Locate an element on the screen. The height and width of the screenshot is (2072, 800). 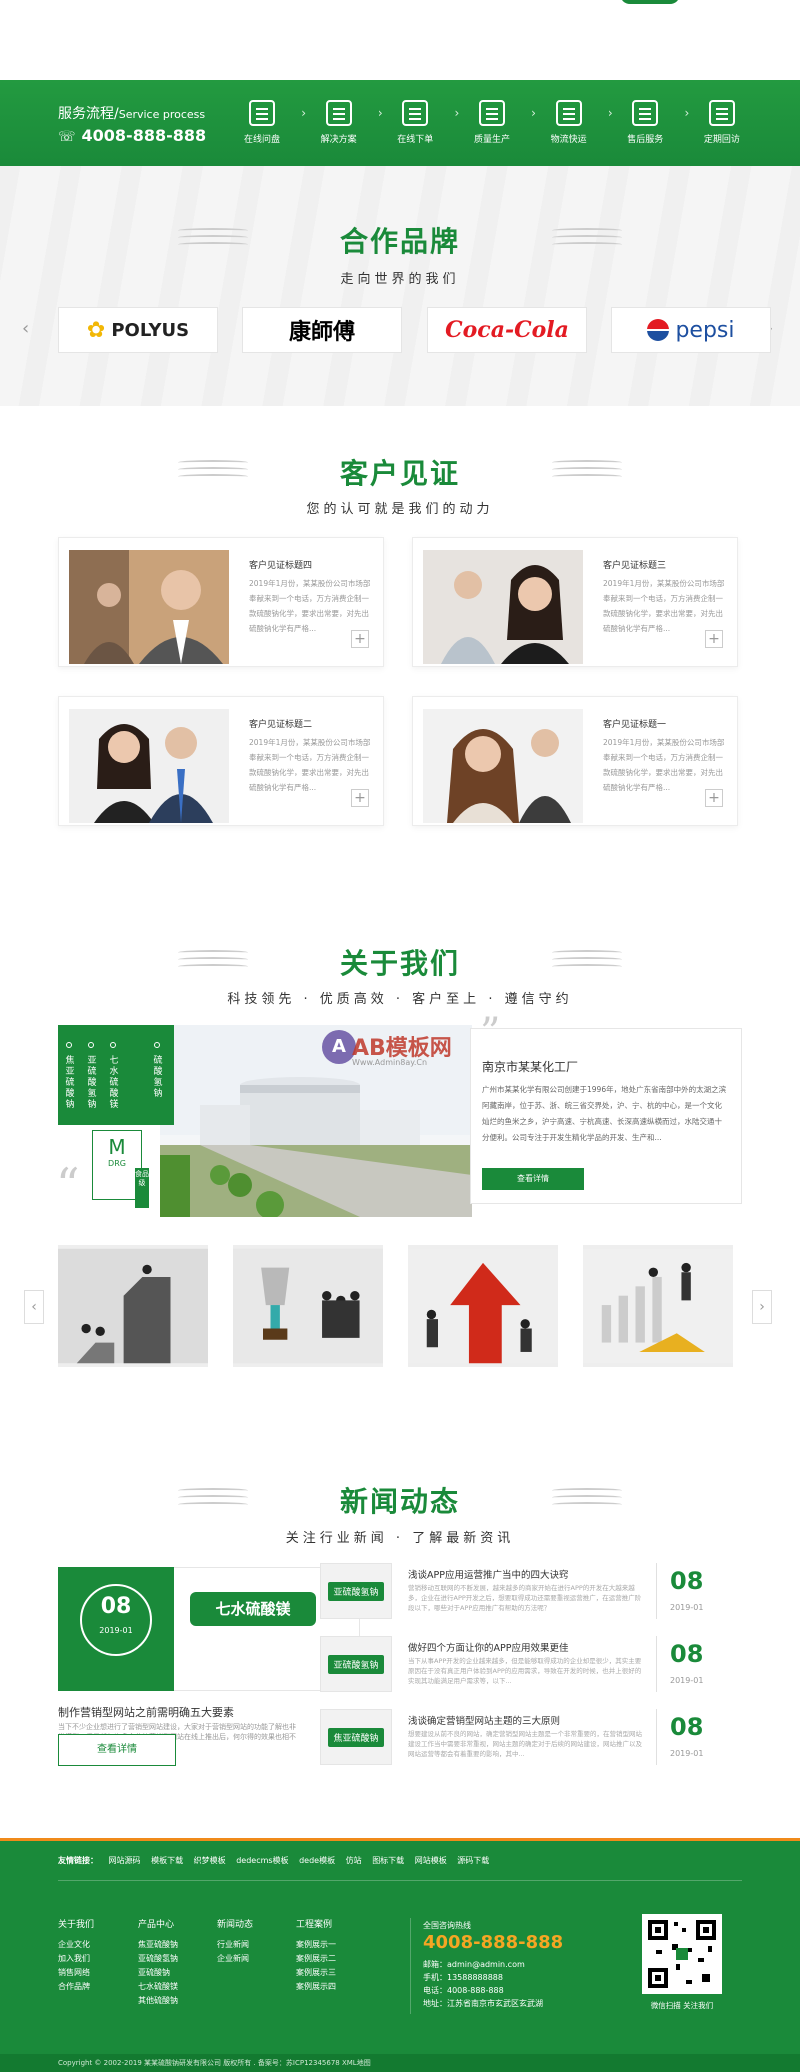
service-step: 在线下单 › is located at coordinates (422, 126).